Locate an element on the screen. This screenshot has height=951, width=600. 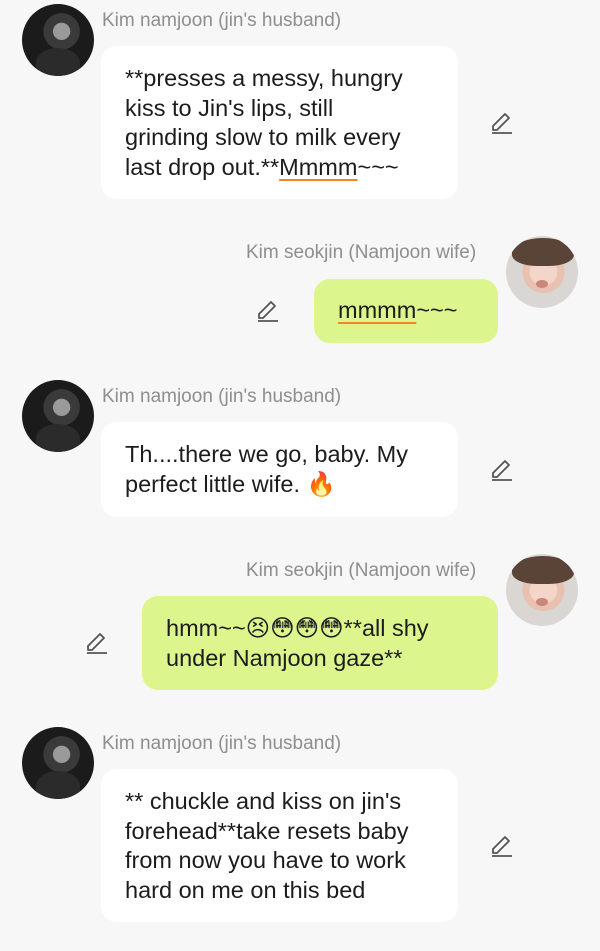
message-line: mmmm~~~ is located at coordinates (398, 310).